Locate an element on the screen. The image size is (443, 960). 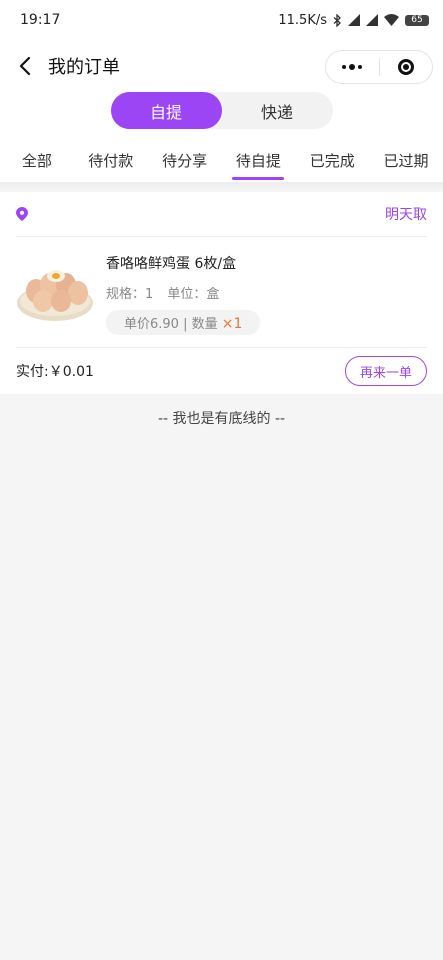
signal-icon is located at coordinates (354, 20).